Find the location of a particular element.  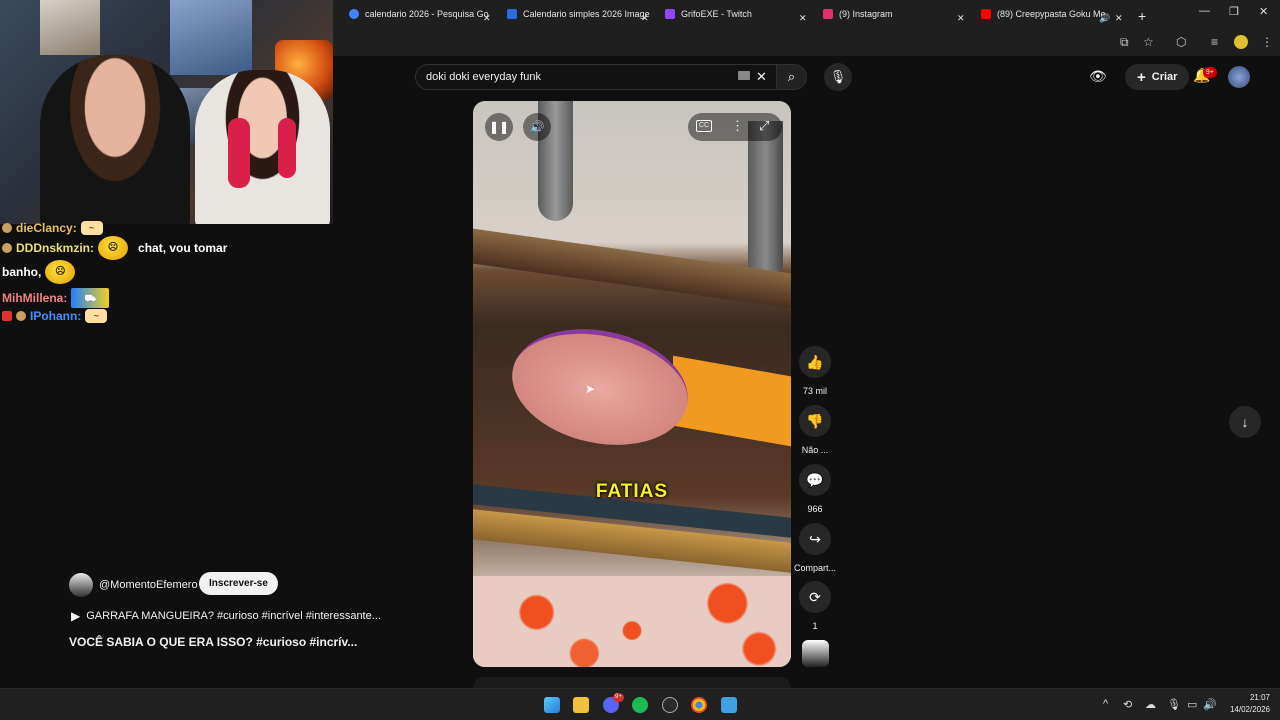

media-controls-icon: ≡ is located at coordinates (1214, 42).